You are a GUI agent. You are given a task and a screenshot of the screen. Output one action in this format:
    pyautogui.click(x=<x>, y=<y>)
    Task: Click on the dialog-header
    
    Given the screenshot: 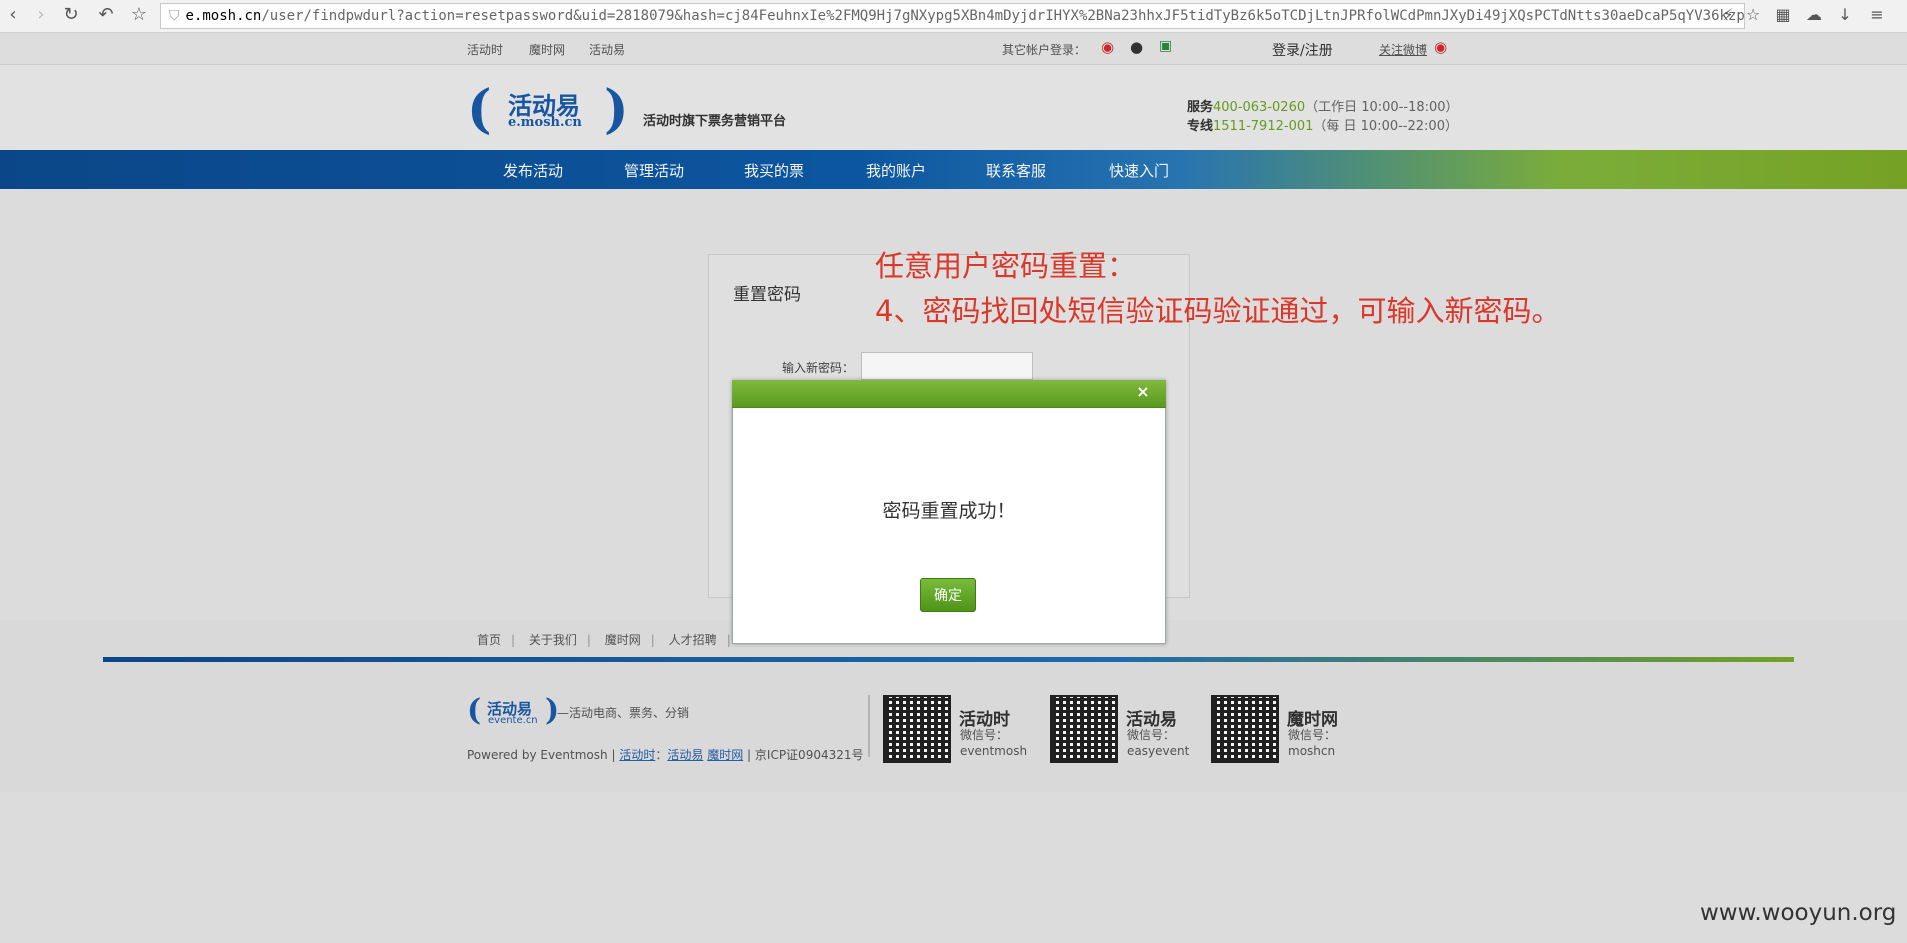 What is the action you would take?
    pyautogui.click(x=949, y=394)
    